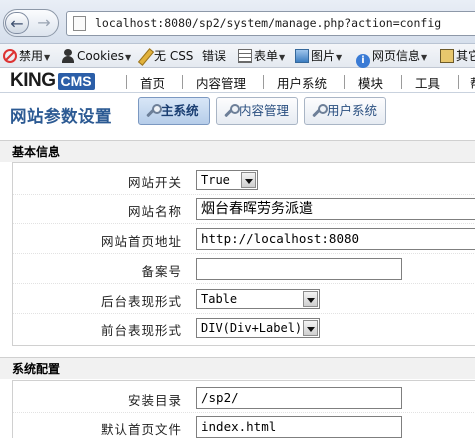 The width and height of the screenshot is (475, 438). I want to click on tab-main-system: 主系统, so click(174, 111).